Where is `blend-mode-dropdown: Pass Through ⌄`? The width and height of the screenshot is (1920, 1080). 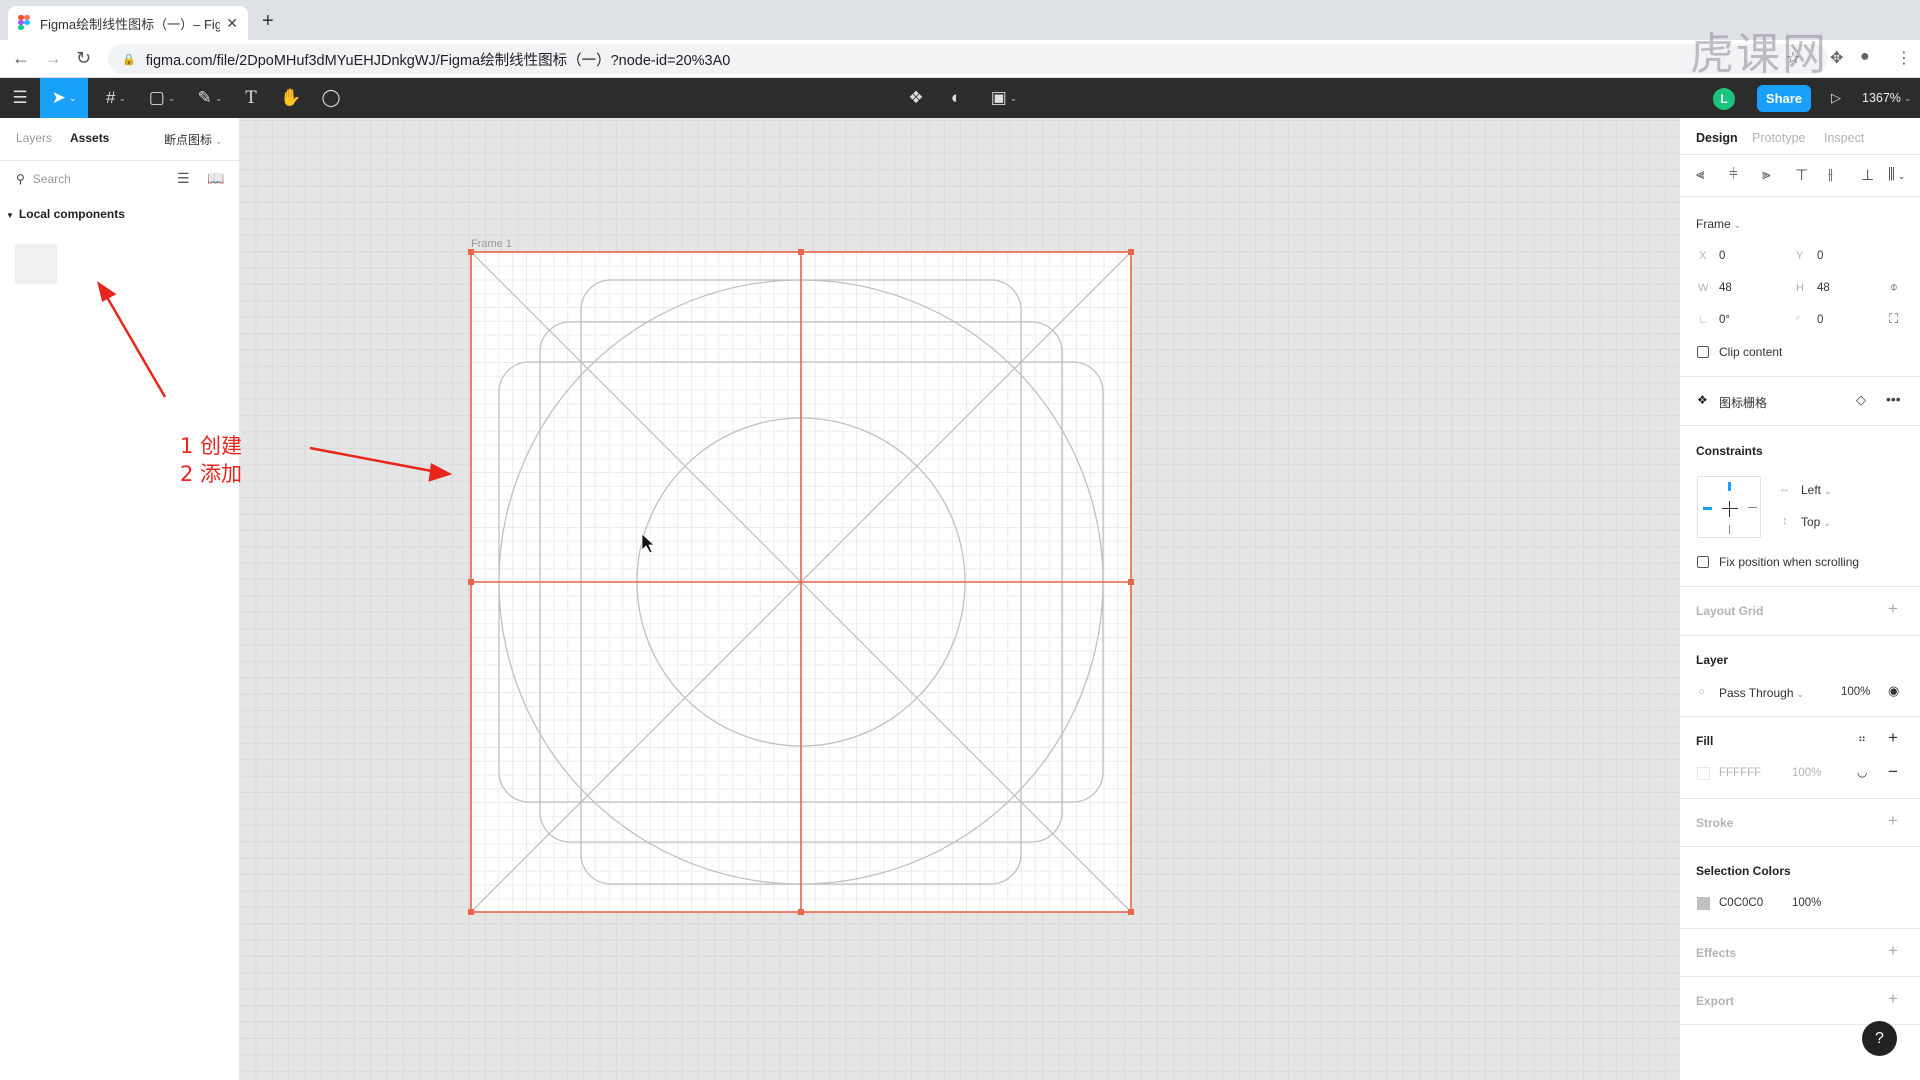
blend-mode-dropdown: Pass Through ⌄ is located at coordinates (1761, 693).